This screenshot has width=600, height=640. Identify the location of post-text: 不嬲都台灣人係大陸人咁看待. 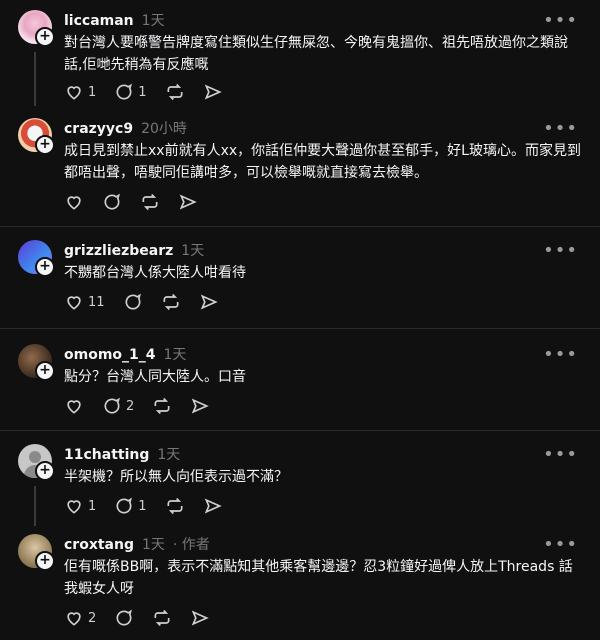
(155, 273).